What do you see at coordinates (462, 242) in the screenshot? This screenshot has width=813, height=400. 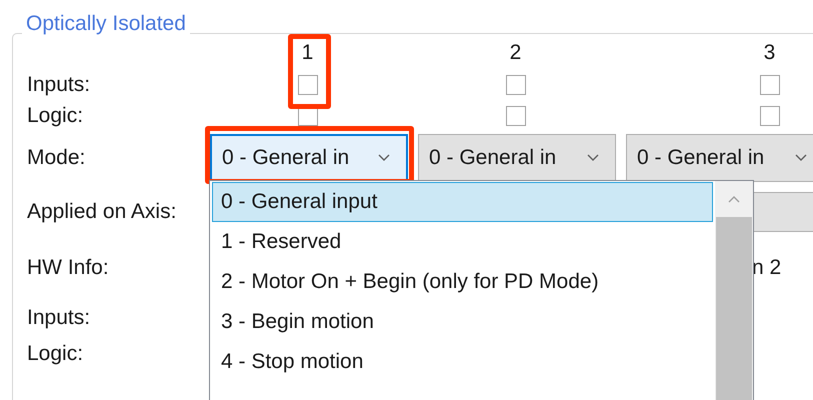 I see `dropdown-option: 1 - Reserved` at bounding box center [462, 242].